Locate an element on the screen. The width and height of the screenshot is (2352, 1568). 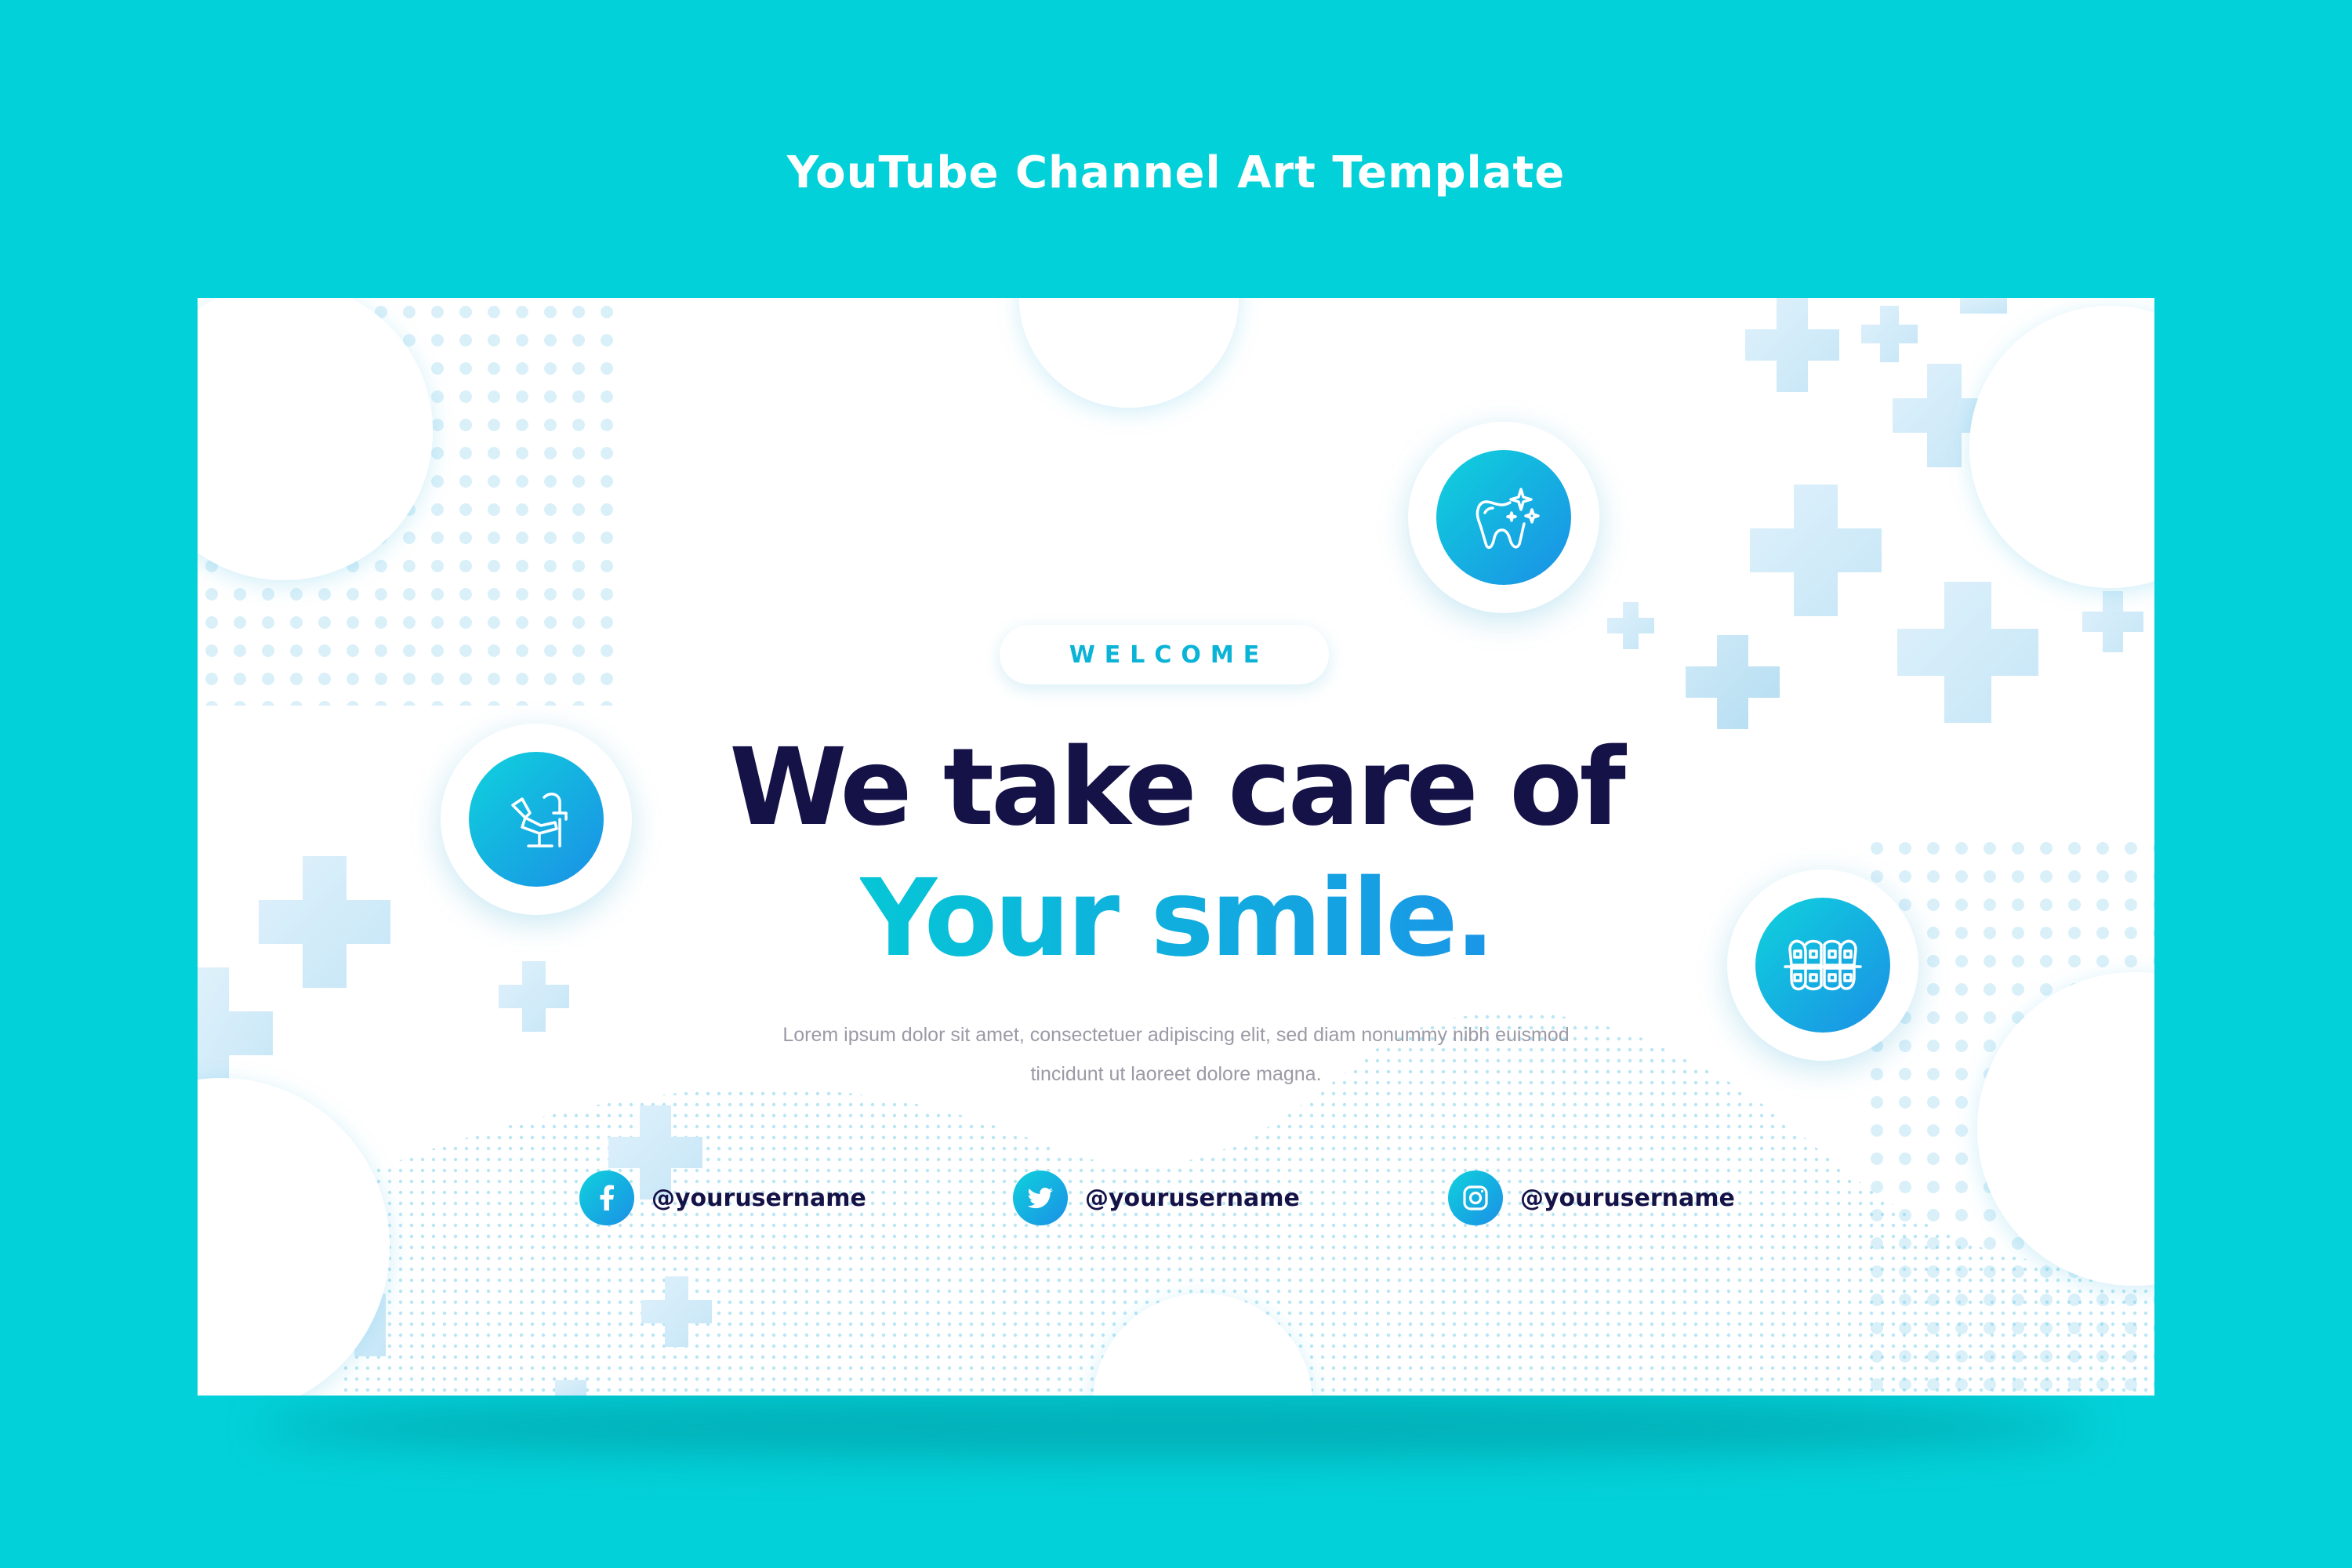
sparkling-tooth-badge is located at coordinates (1503, 517).